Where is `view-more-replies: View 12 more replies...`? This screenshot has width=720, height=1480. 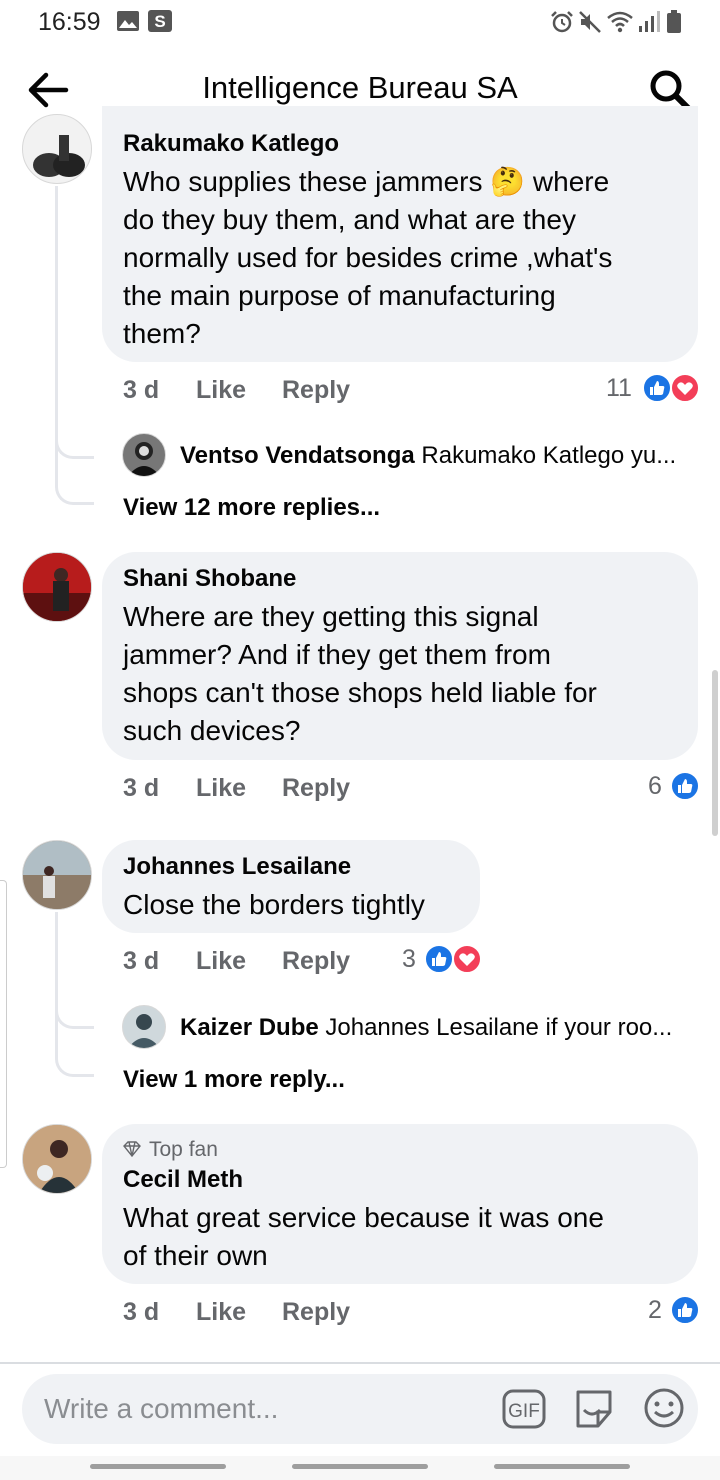 view-more-replies: View 12 more replies... is located at coordinates (251, 508).